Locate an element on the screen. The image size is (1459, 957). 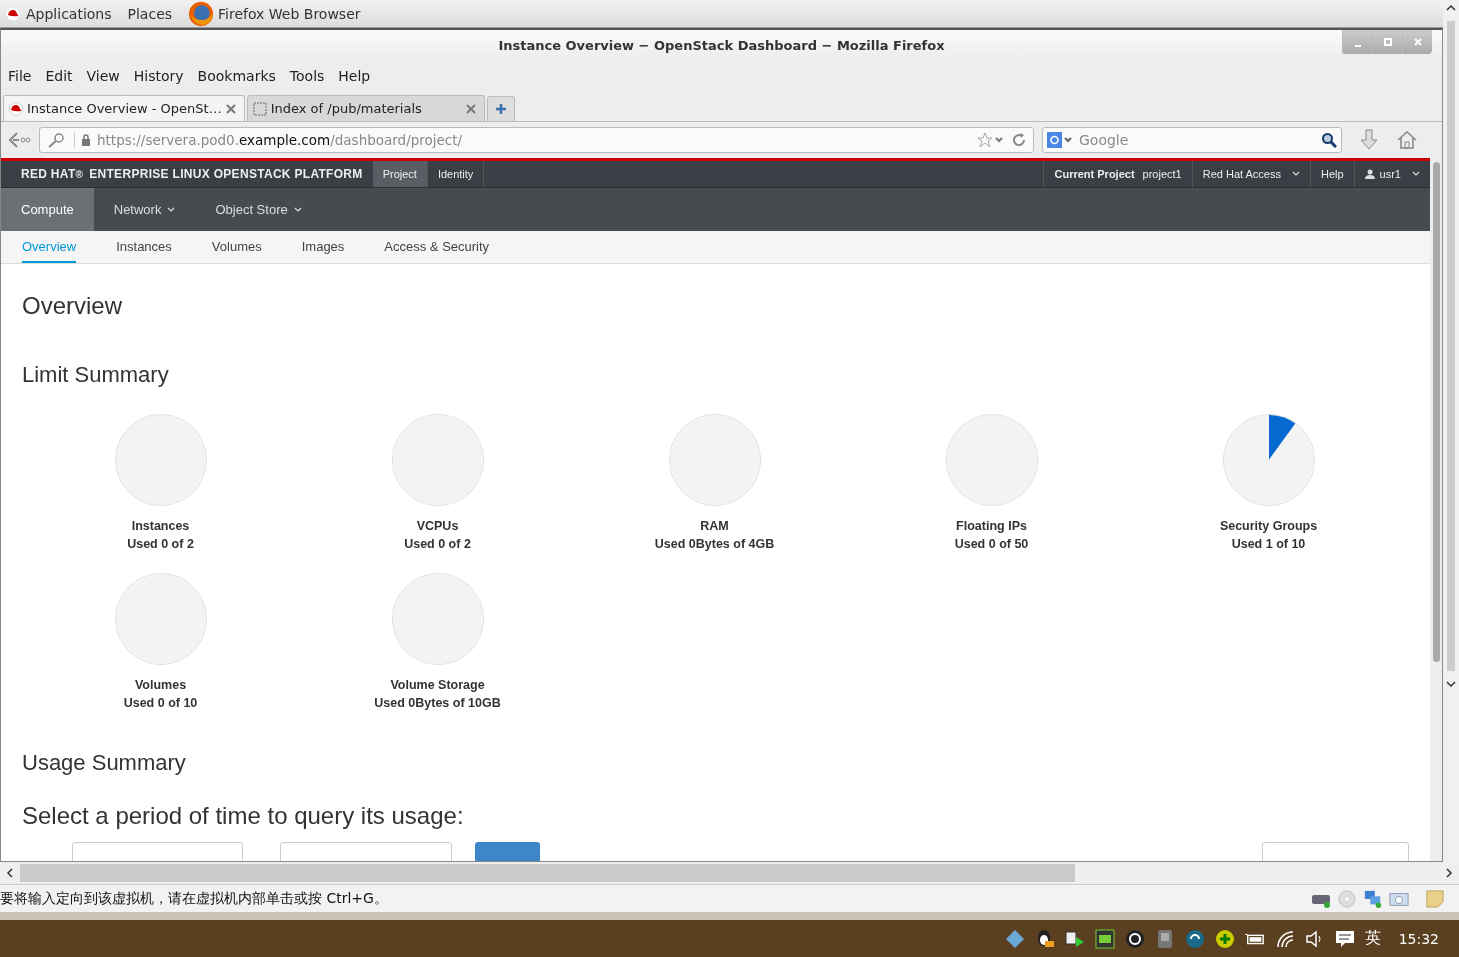
sub-tab: Access & Security is located at coordinates (437, 247).